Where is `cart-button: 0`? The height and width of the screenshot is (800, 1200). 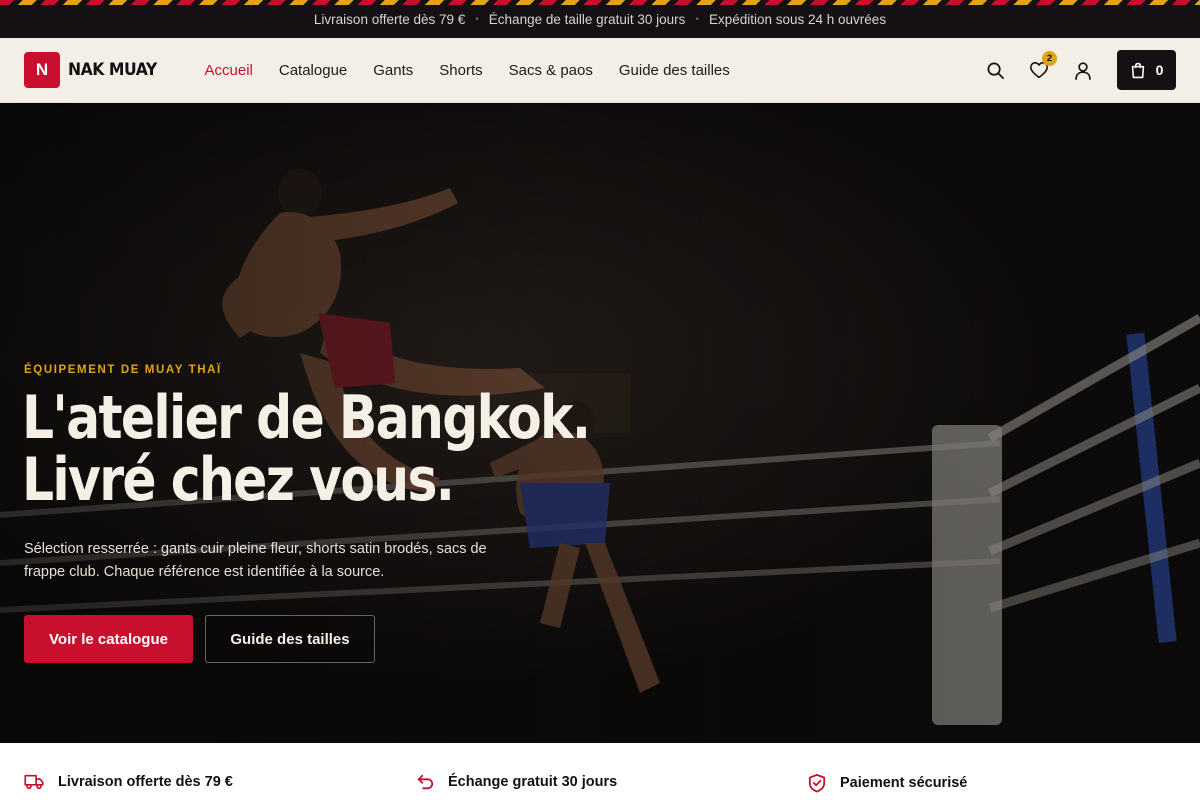 cart-button: 0 is located at coordinates (1146, 70).